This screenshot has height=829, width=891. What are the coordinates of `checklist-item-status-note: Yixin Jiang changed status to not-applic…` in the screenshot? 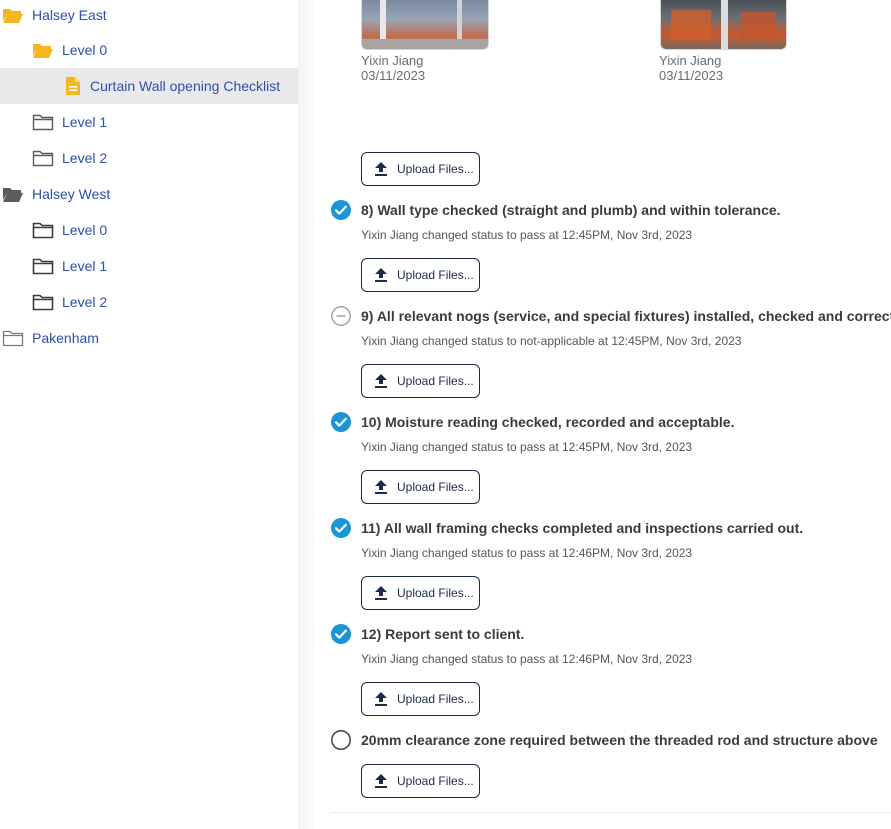 It's located at (551, 341).